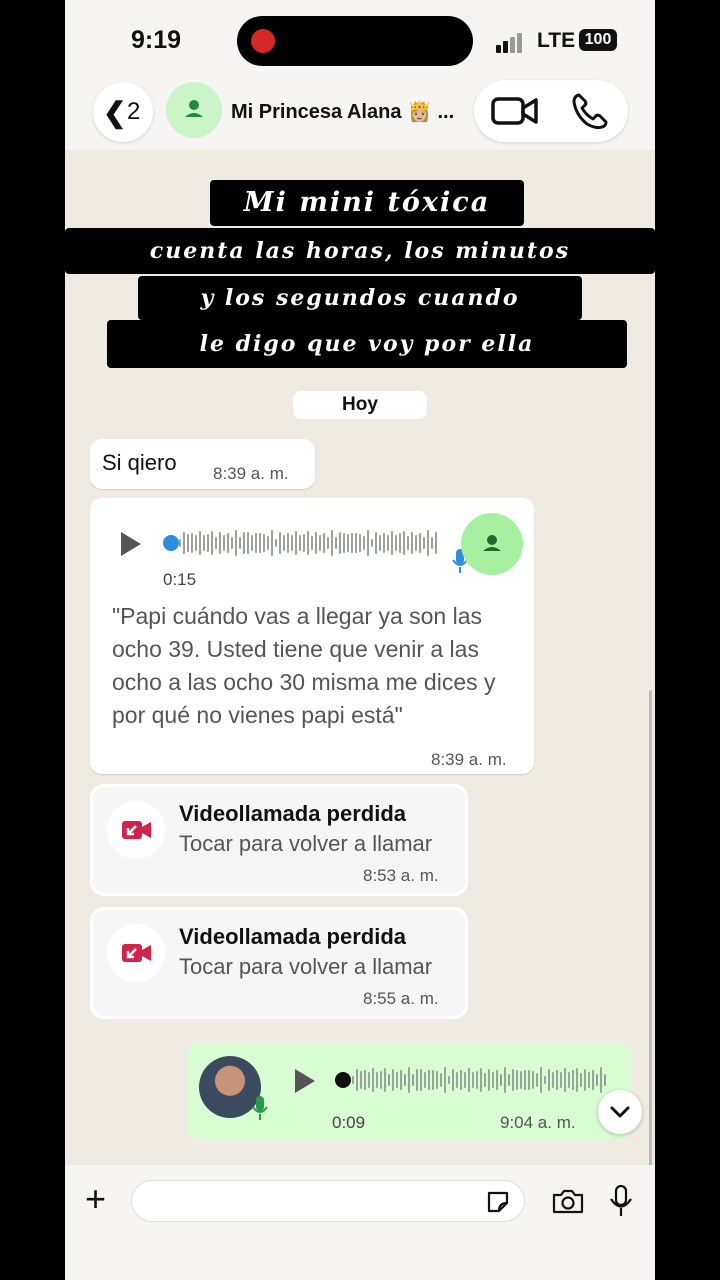 This screenshot has width=720, height=1280. I want to click on battery-icon: 100, so click(598, 40).